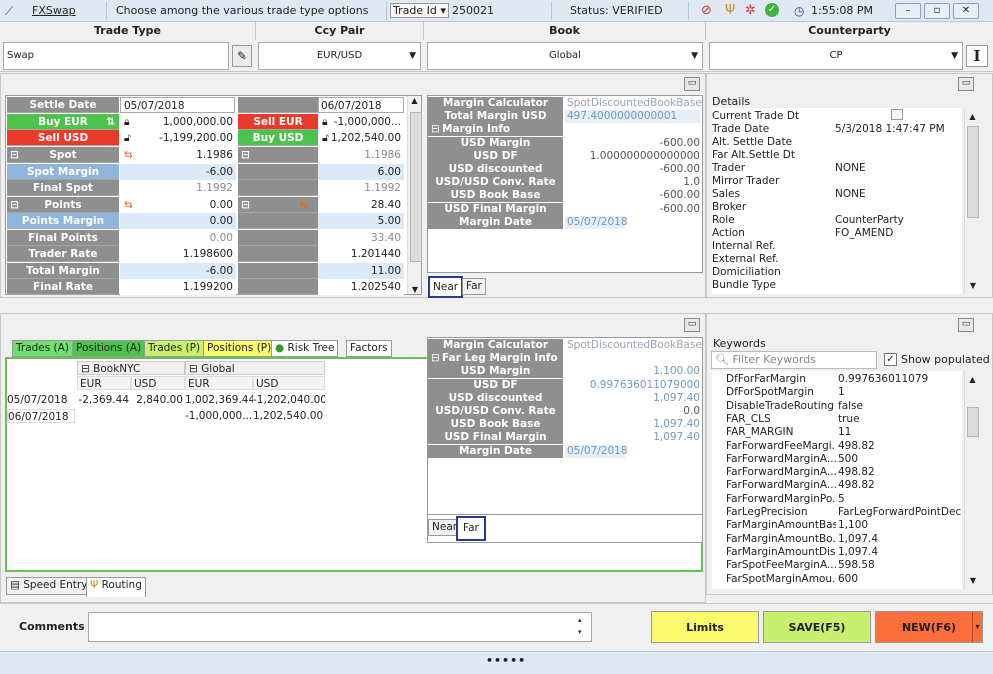 The width and height of the screenshot is (993, 674). What do you see at coordinates (837, 207) in the screenshot?
I see `details-row: Broker` at bounding box center [837, 207].